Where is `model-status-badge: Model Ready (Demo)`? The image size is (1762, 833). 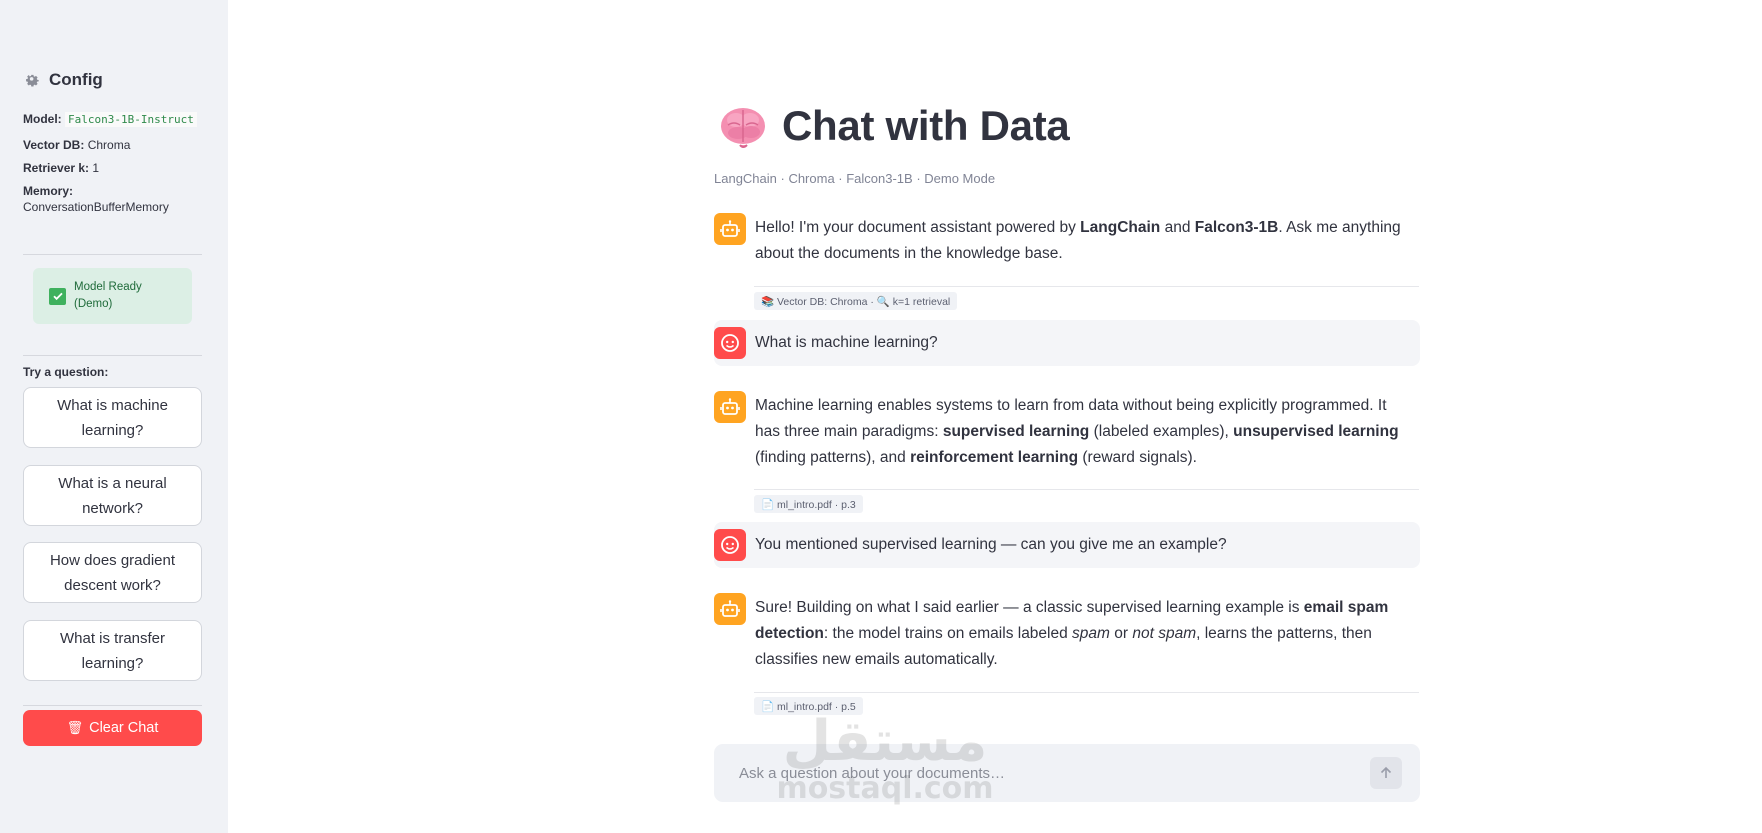
model-status-badge: Model Ready (Demo) is located at coordinates (112, 296).